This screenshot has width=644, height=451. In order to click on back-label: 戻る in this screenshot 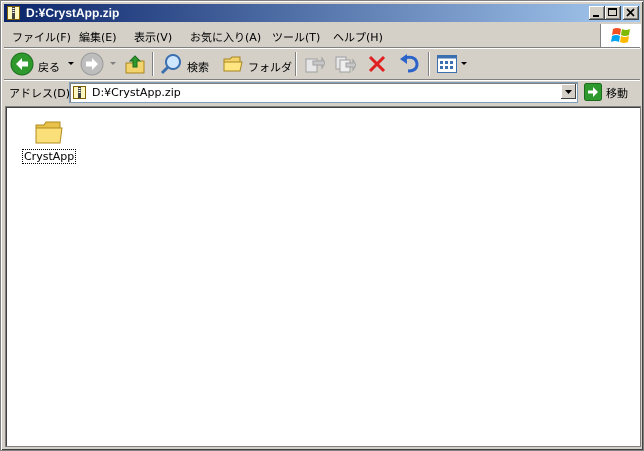, I will do `click(49, 67)`.